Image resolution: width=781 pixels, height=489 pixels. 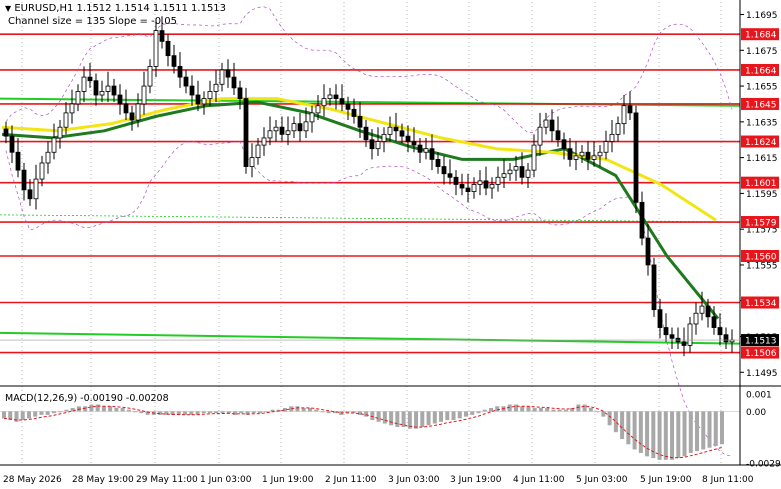 I want to click on level-label: 1.1645, so click(x=761, y=105).